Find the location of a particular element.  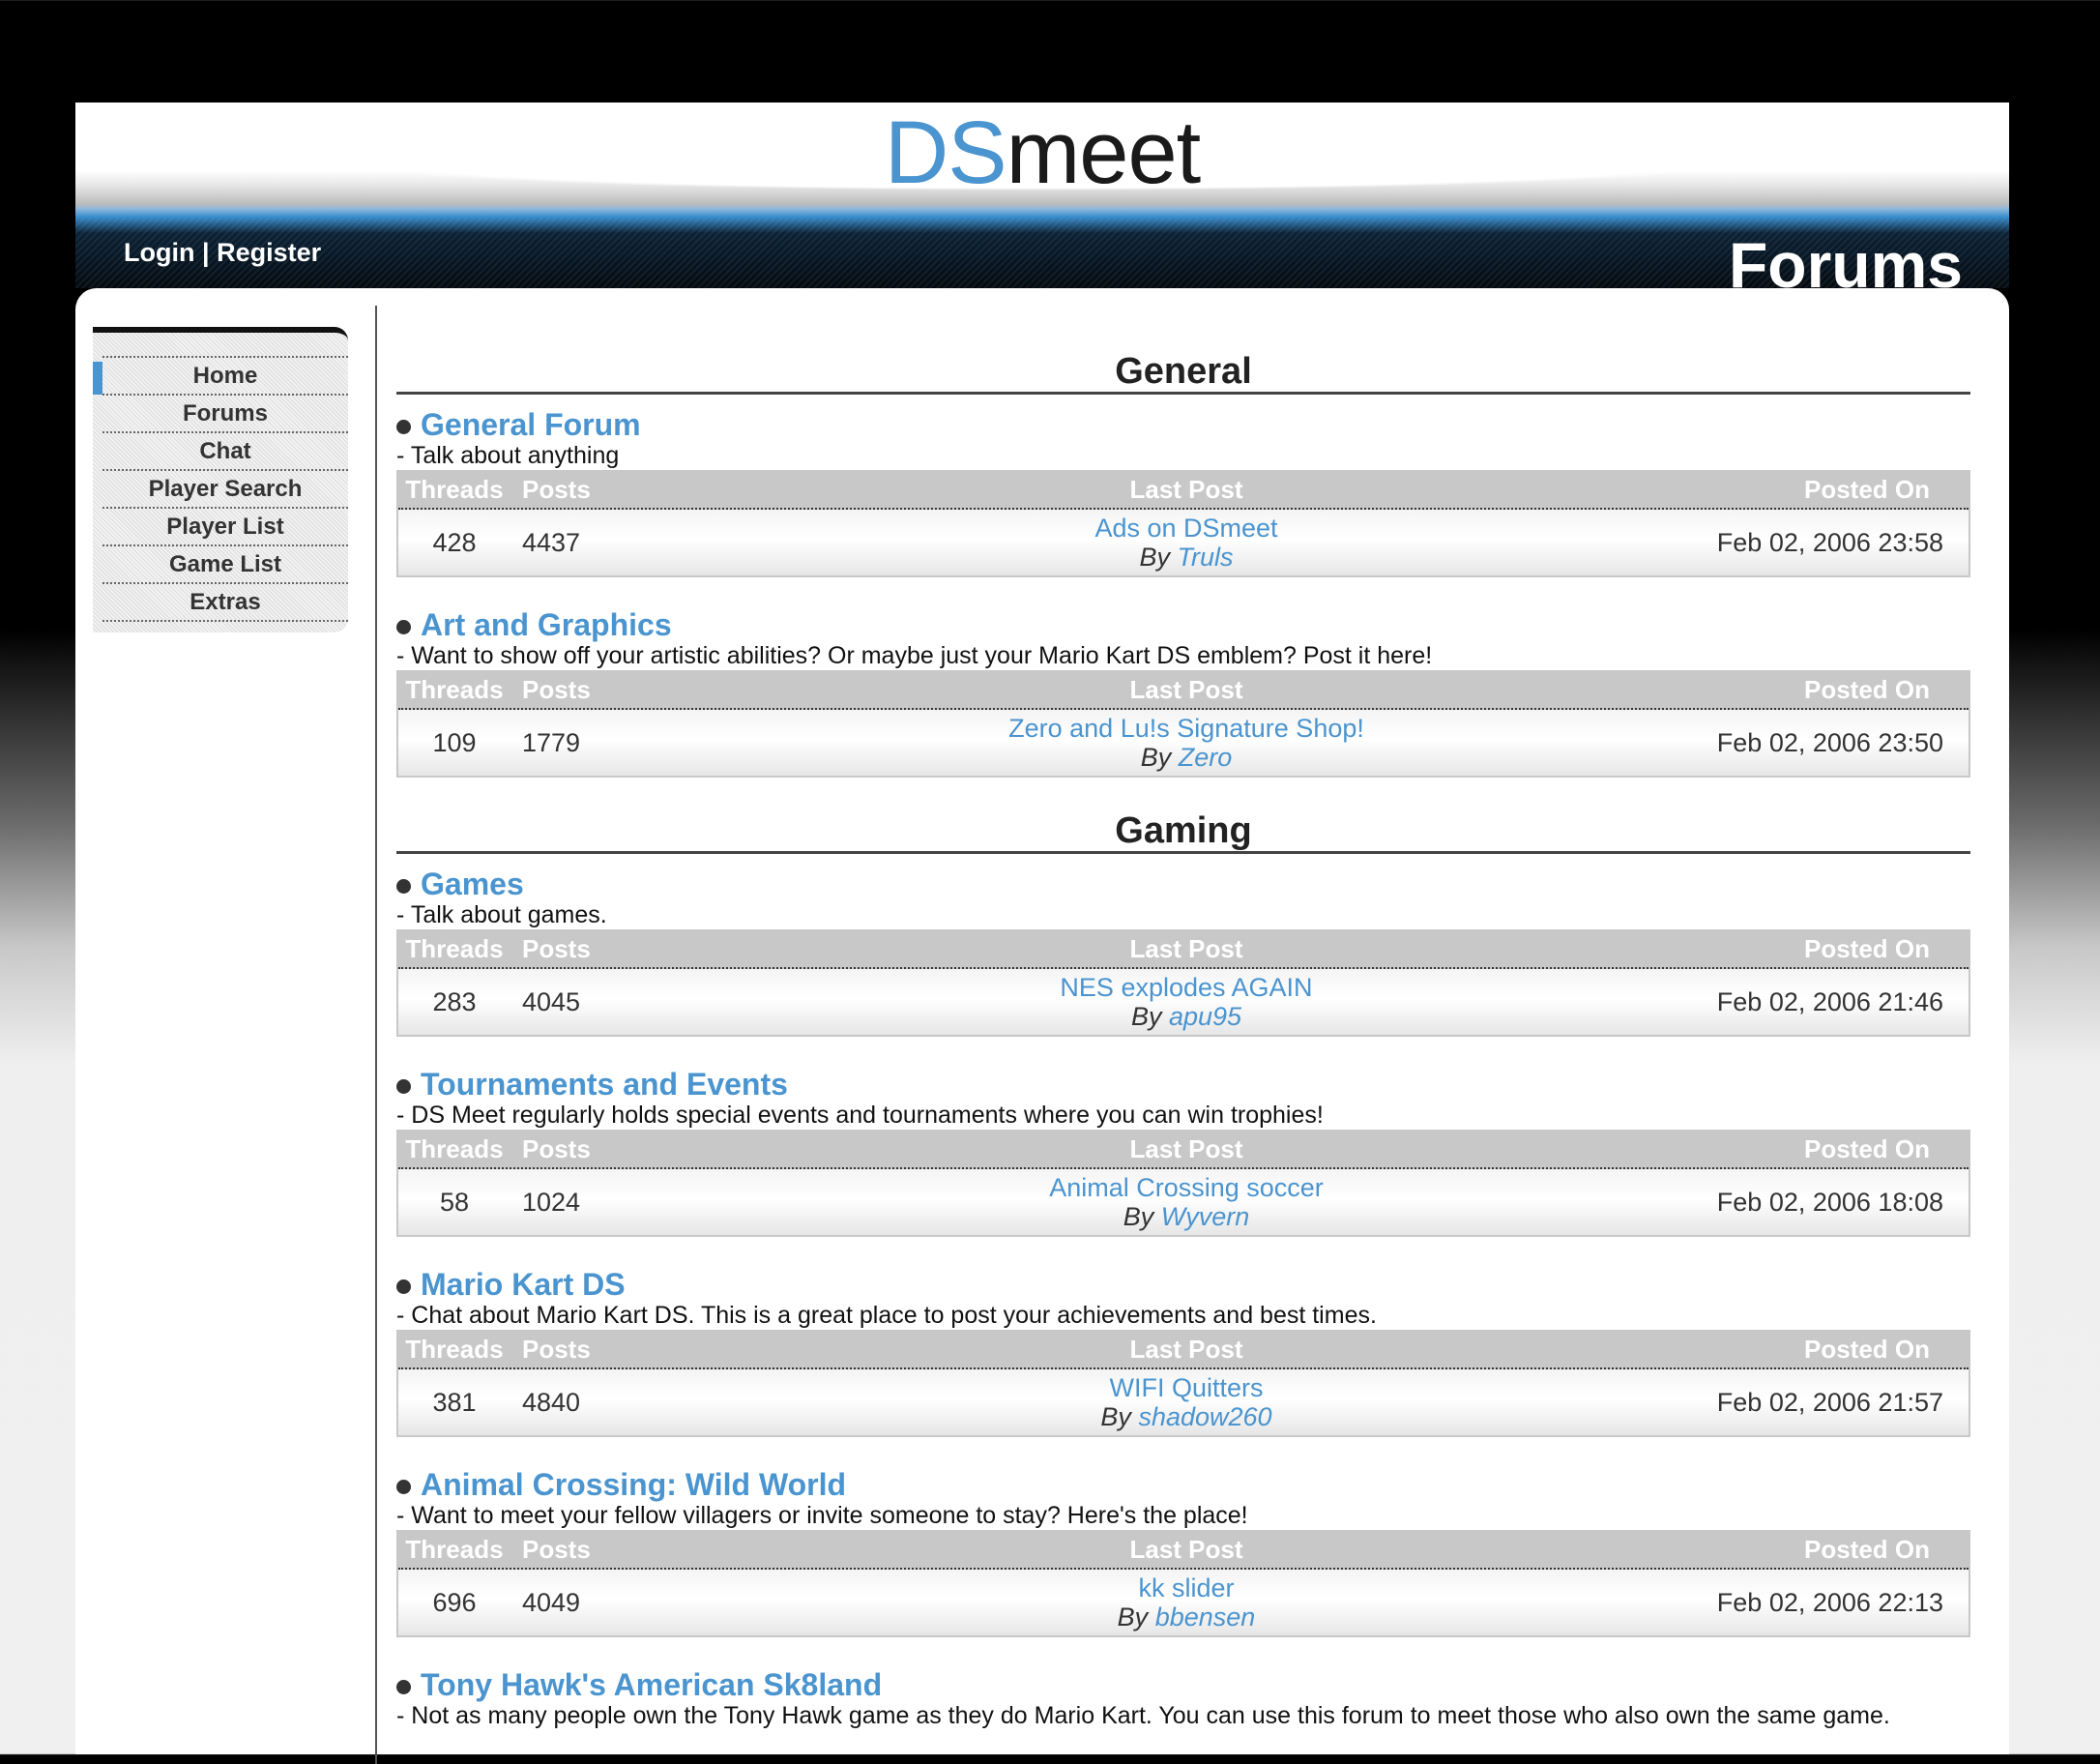

last-post-byline: By bbensen is located at coordinates (1187, 1617).